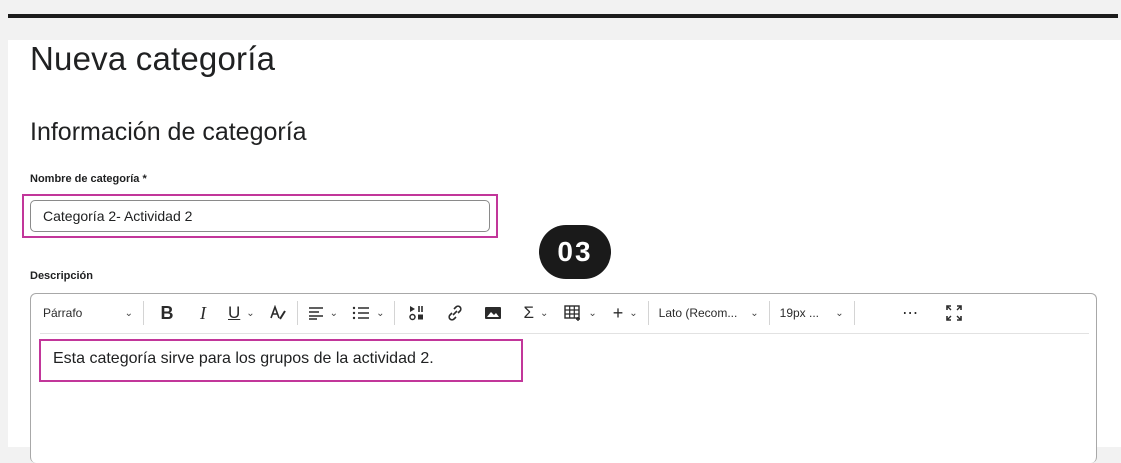 This screenshot has width=1121, height=463. I want to click on bold-icon: B, so click(167, 312).